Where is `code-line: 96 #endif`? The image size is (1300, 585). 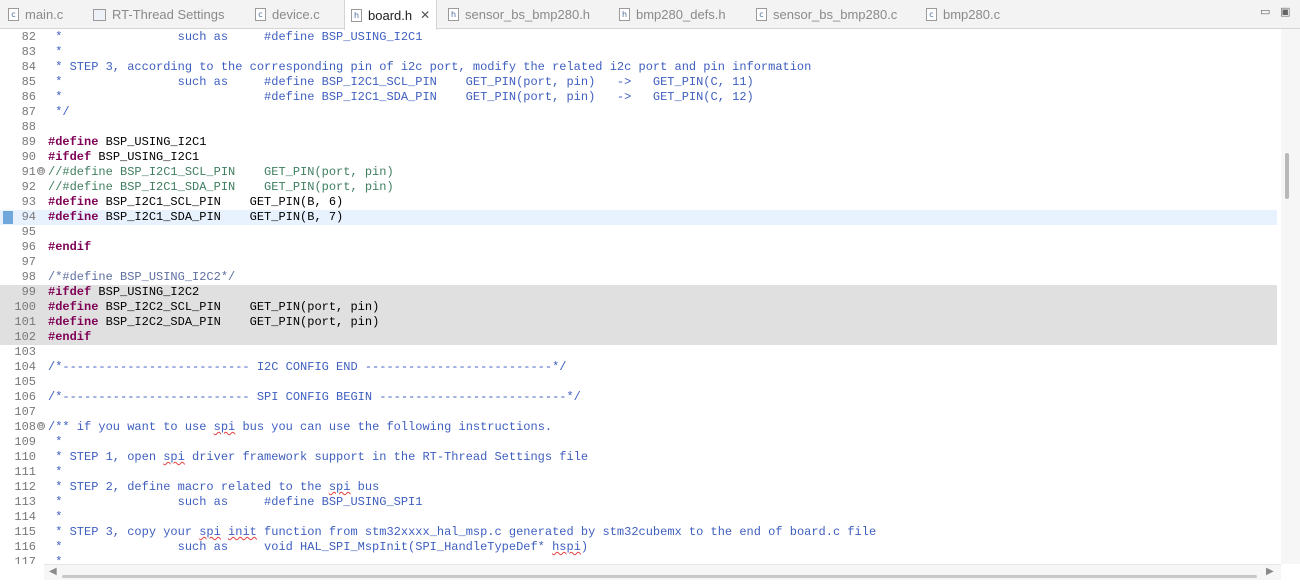 code-line: 96 #endif is located at coordinates (638, 247).